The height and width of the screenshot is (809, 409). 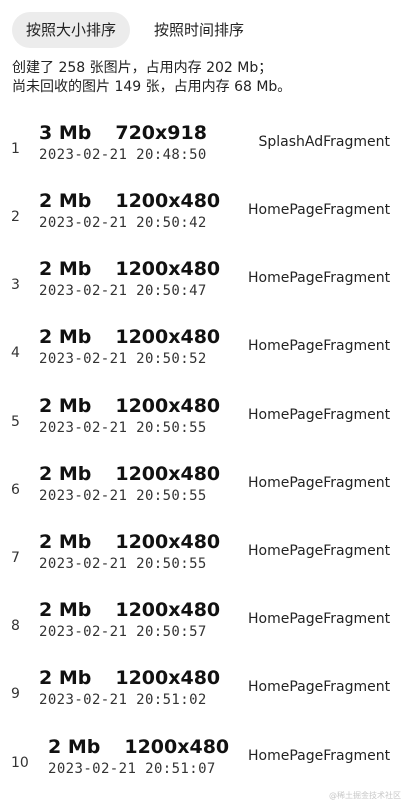 I want to click on row-timestamp: 2023-02-21 20:50:47, so click(x=123, y=291).